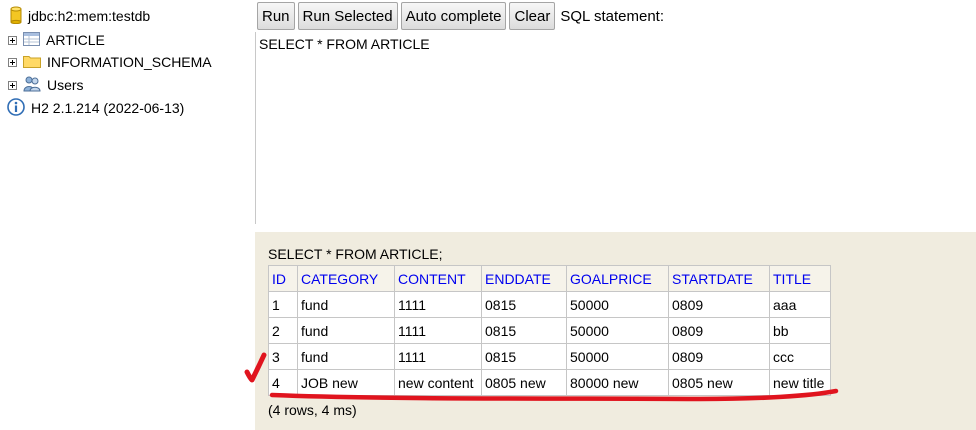 The height and width of the screenshot is (430, 976). Describe the element at coordinates (344, 44) in the screenshot. I see `sql-editor-text: SELECT * FROM ARTICLE` at that location.